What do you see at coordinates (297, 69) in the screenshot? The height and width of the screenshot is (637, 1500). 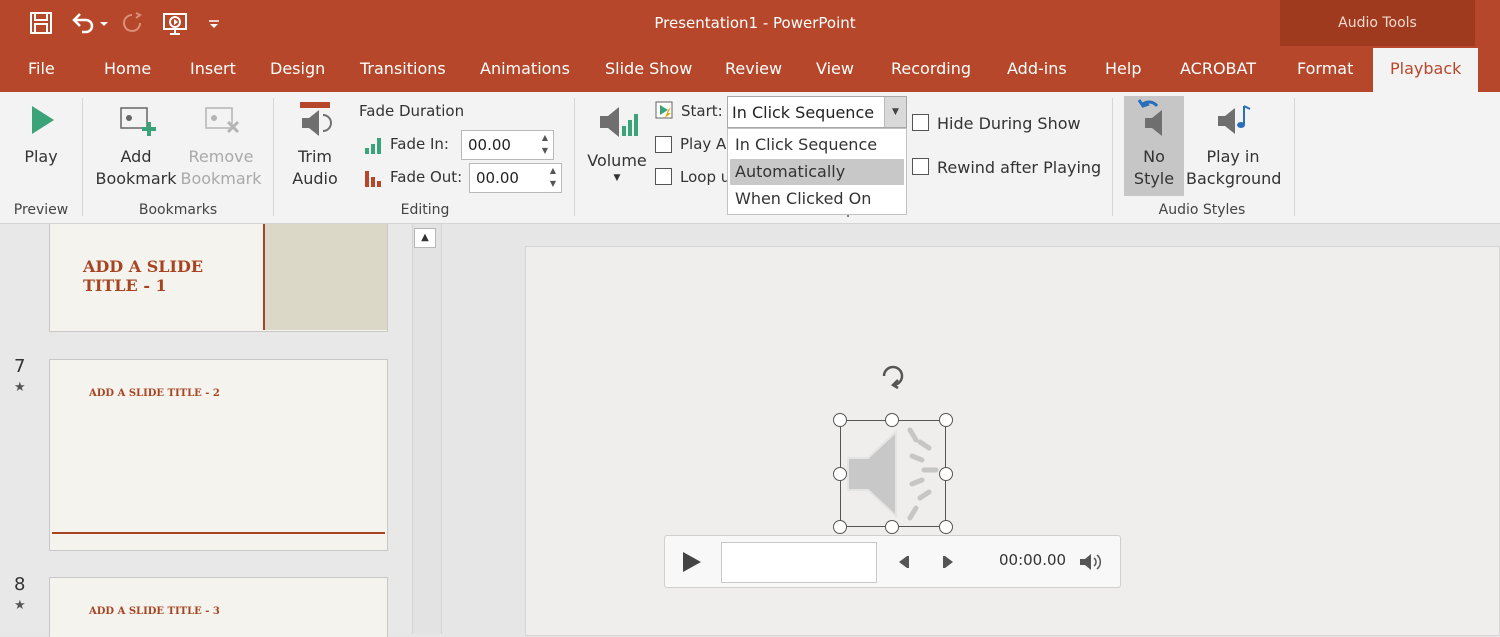 I see `tab-design: Design` at bounding box center [297, 69].